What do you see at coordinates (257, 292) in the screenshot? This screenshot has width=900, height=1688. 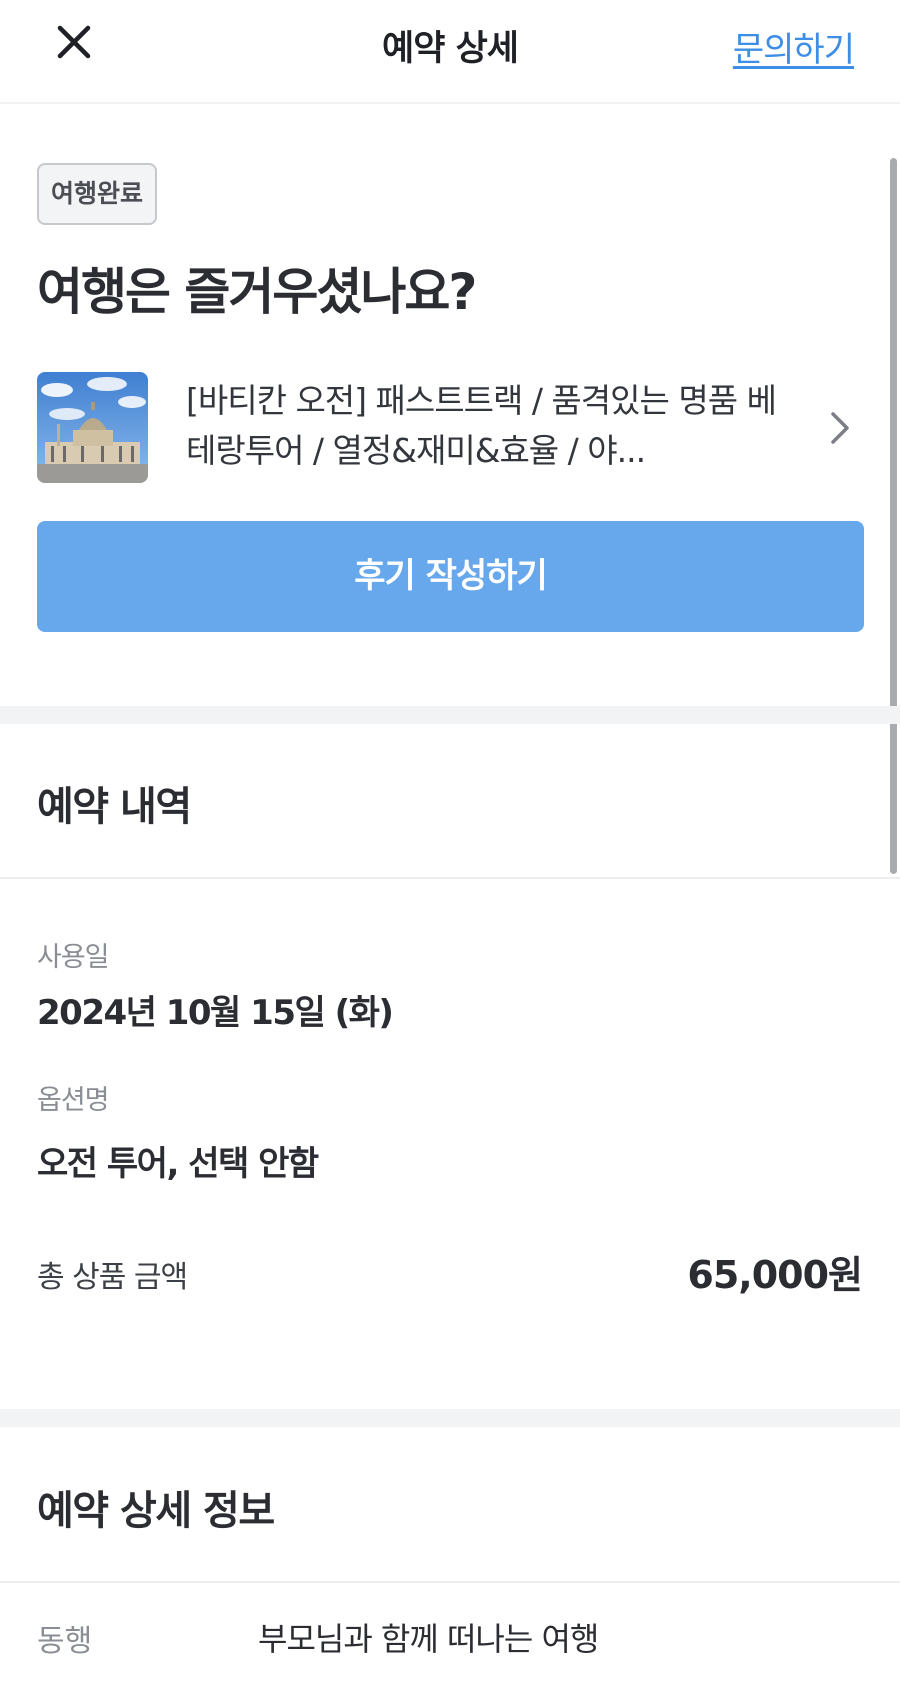 I see `status-headline: 여행은 즐거우셨나요?` at bounding box center [257, 292].